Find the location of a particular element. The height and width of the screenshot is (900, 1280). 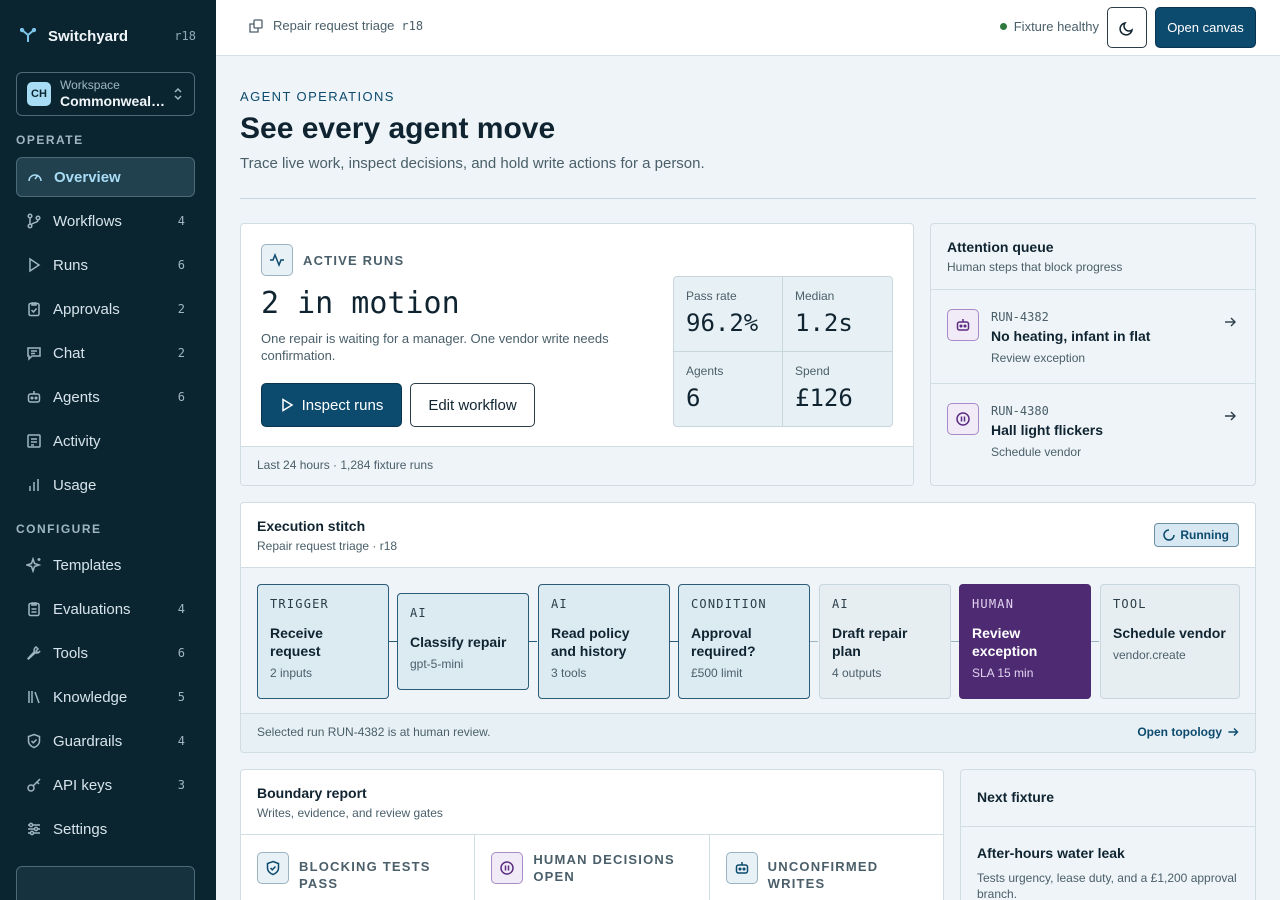

sidebar-item-guardrails: Guardrails 4 is located at coordinates (105, 741).